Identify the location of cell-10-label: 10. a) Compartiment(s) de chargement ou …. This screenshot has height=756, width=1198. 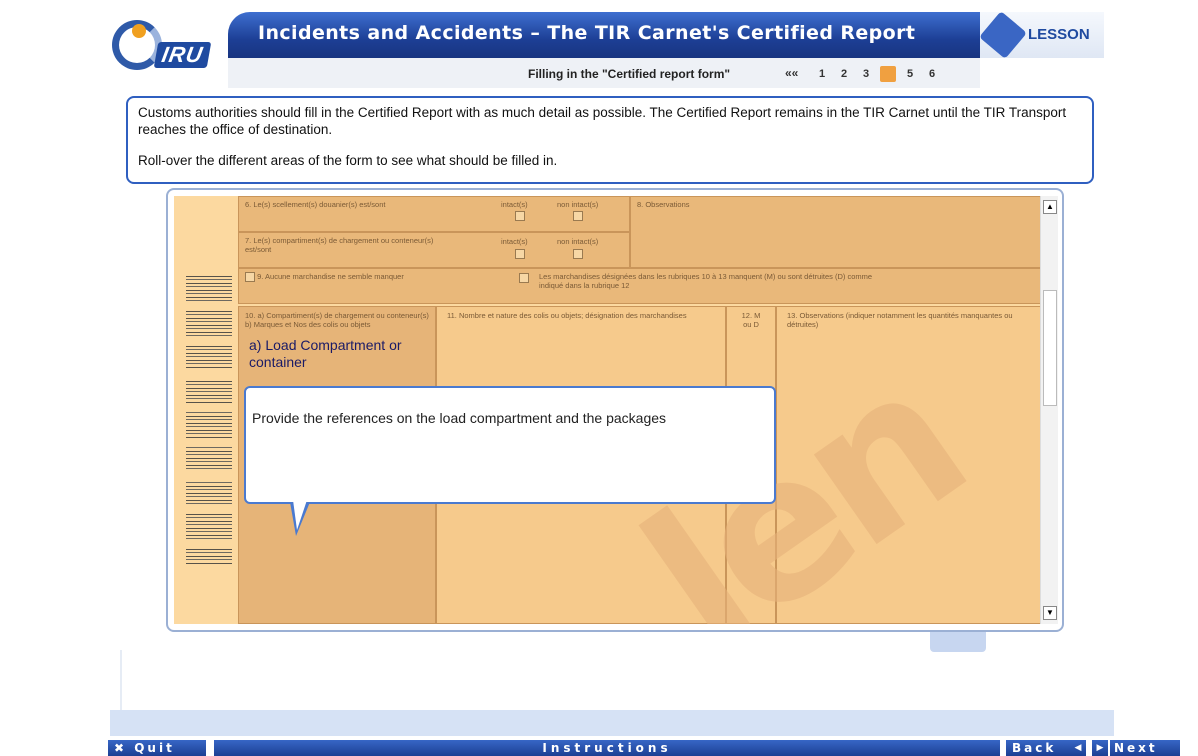
(337, 320).